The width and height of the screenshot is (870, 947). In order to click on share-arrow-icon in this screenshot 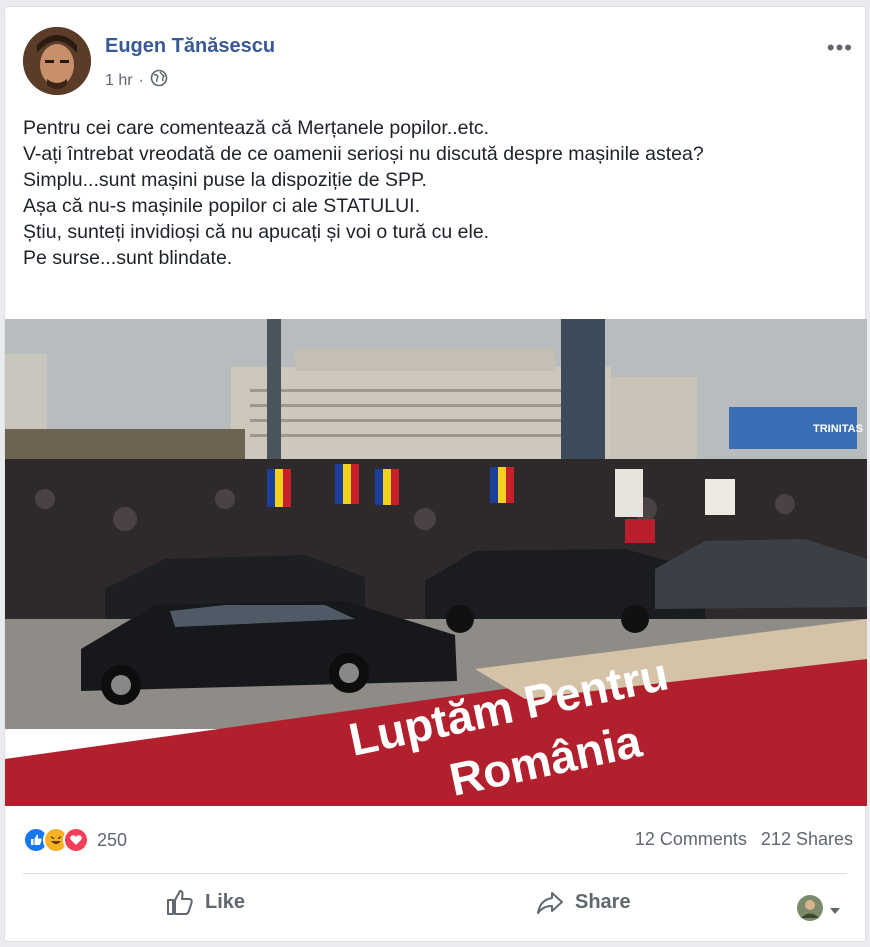, I will do `click(550, 903)`.